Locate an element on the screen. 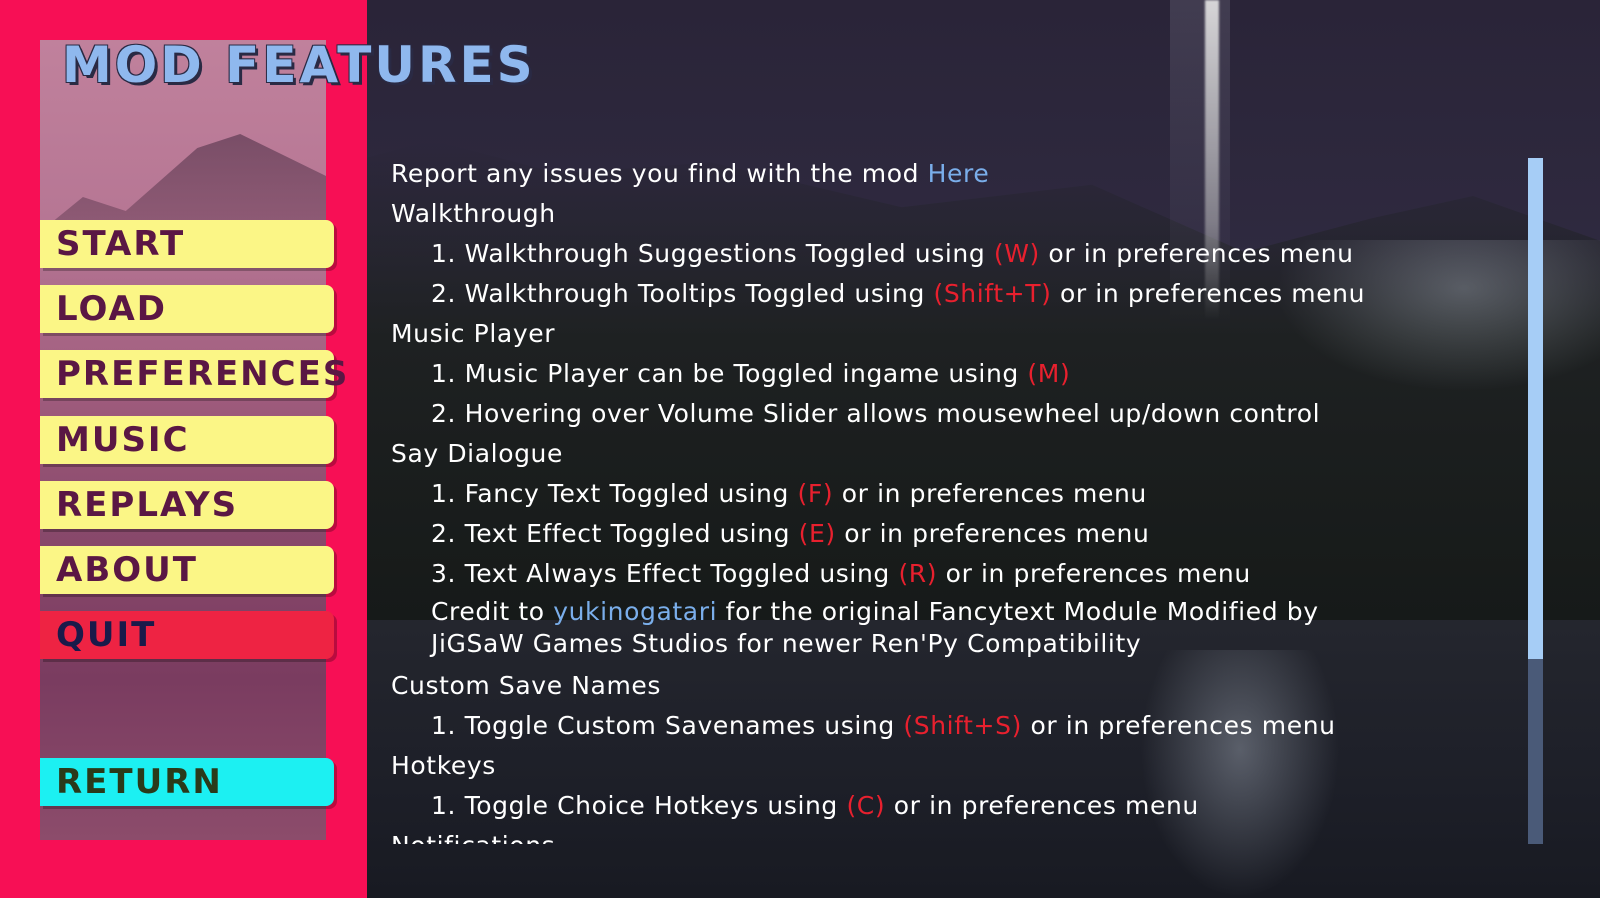  section-heading-notifications: Notifications is located at coordinates (951, 836).